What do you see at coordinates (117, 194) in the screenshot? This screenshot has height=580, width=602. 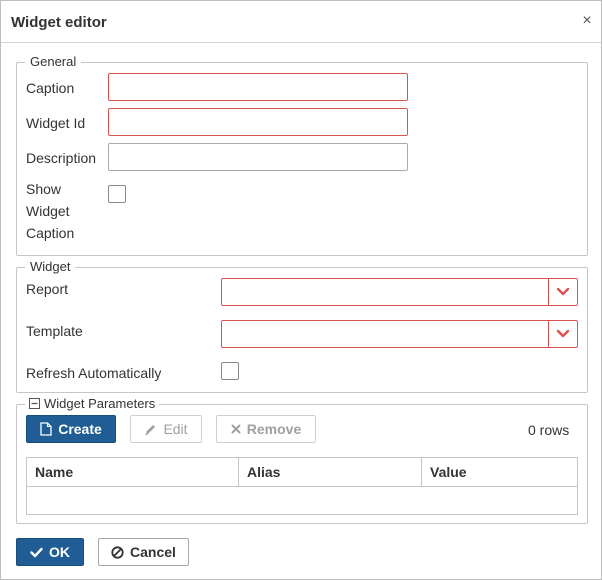 I see `show-caption-checkbox` at bounding box center [117, 194].